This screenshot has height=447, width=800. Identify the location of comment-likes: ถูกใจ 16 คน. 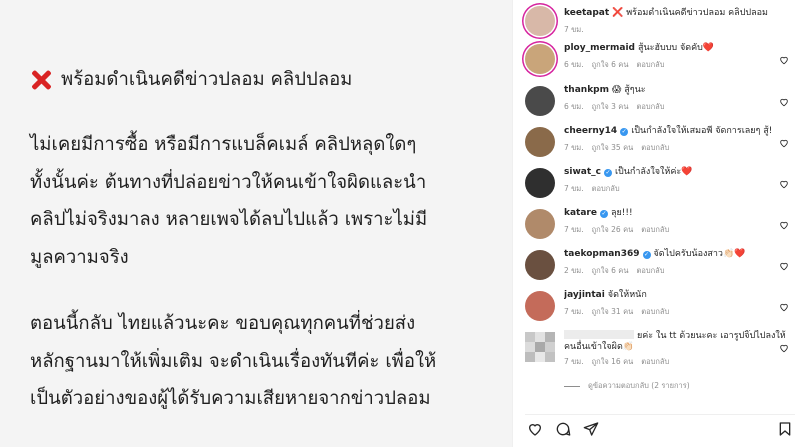
(613, 361).